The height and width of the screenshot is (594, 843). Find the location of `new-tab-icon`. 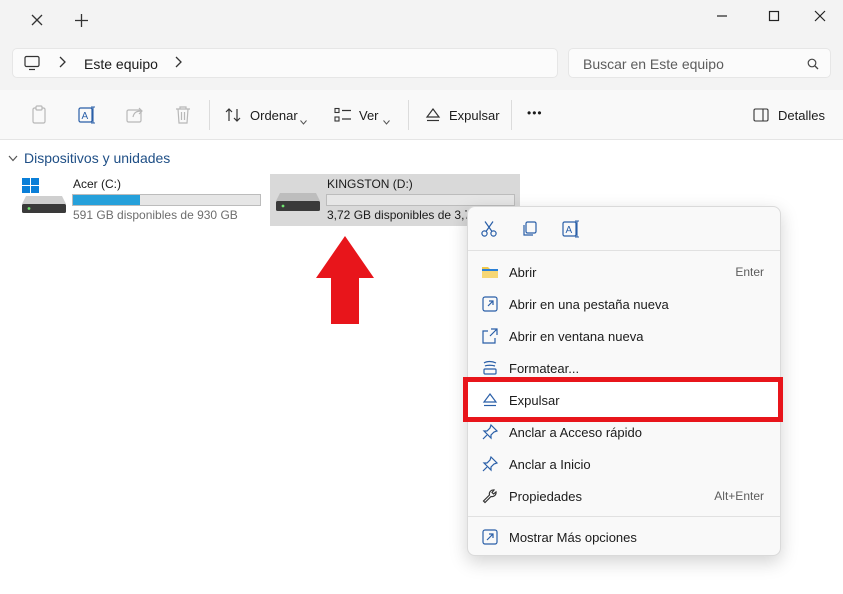

new-tab-icon is located at coordinates (490, 304).